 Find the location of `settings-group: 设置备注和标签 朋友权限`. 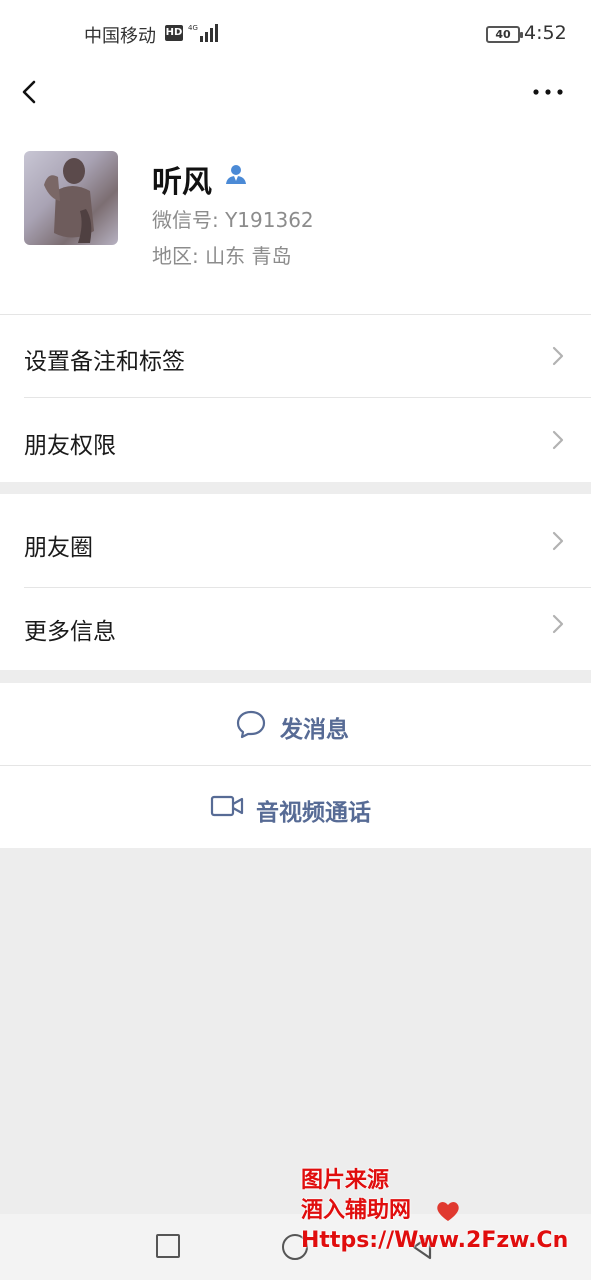

settings-group: 设置备注和标签 朋友权限 is located at coordinates (295, 398).